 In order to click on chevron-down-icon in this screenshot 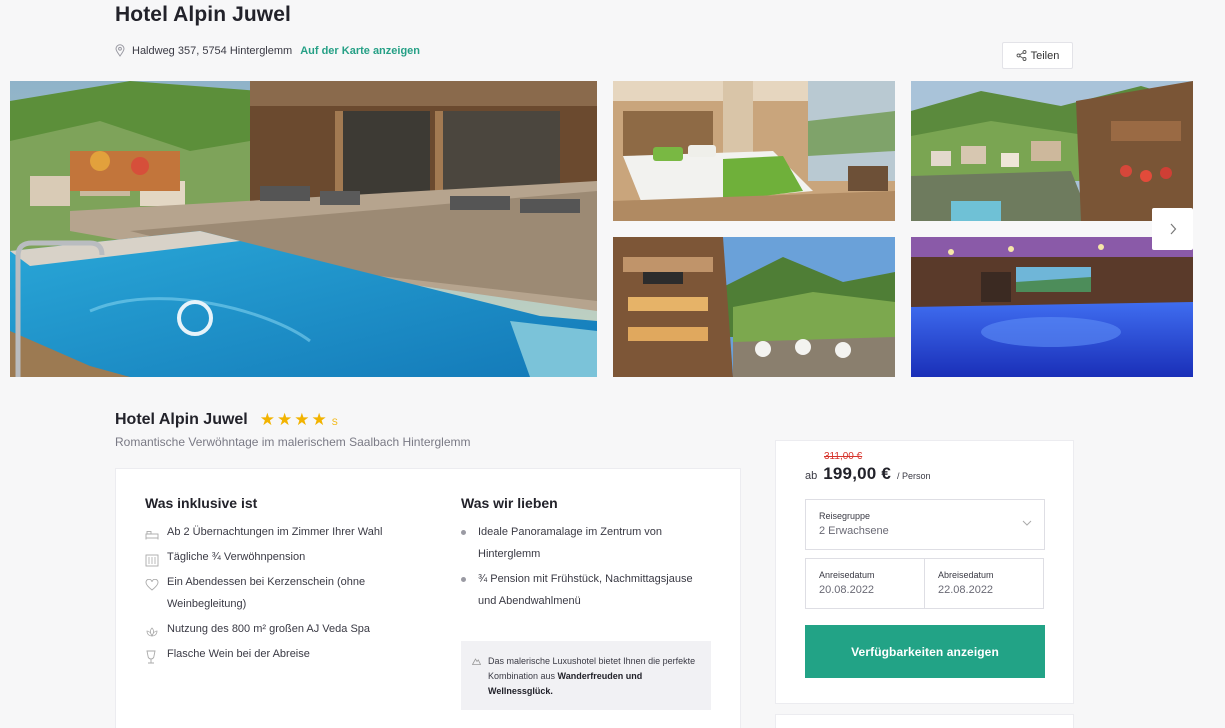, I will do `click(1027, 523)`.